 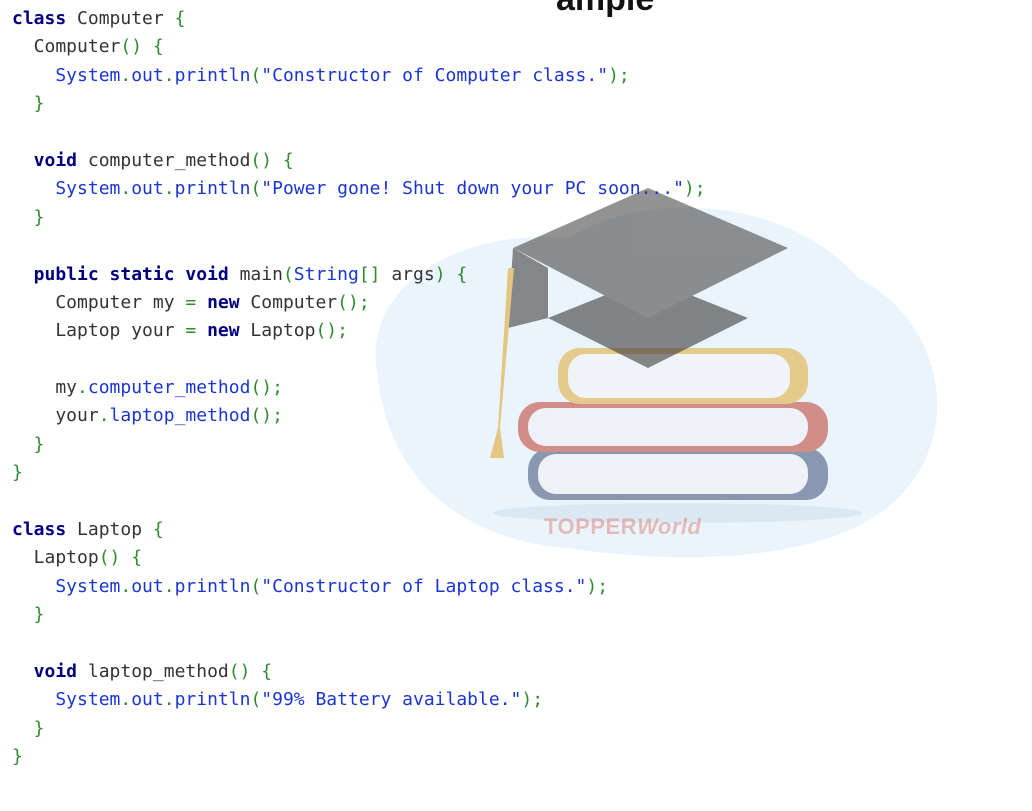 I want to click on code-line: Computer() {, so click(x=359, y=47).